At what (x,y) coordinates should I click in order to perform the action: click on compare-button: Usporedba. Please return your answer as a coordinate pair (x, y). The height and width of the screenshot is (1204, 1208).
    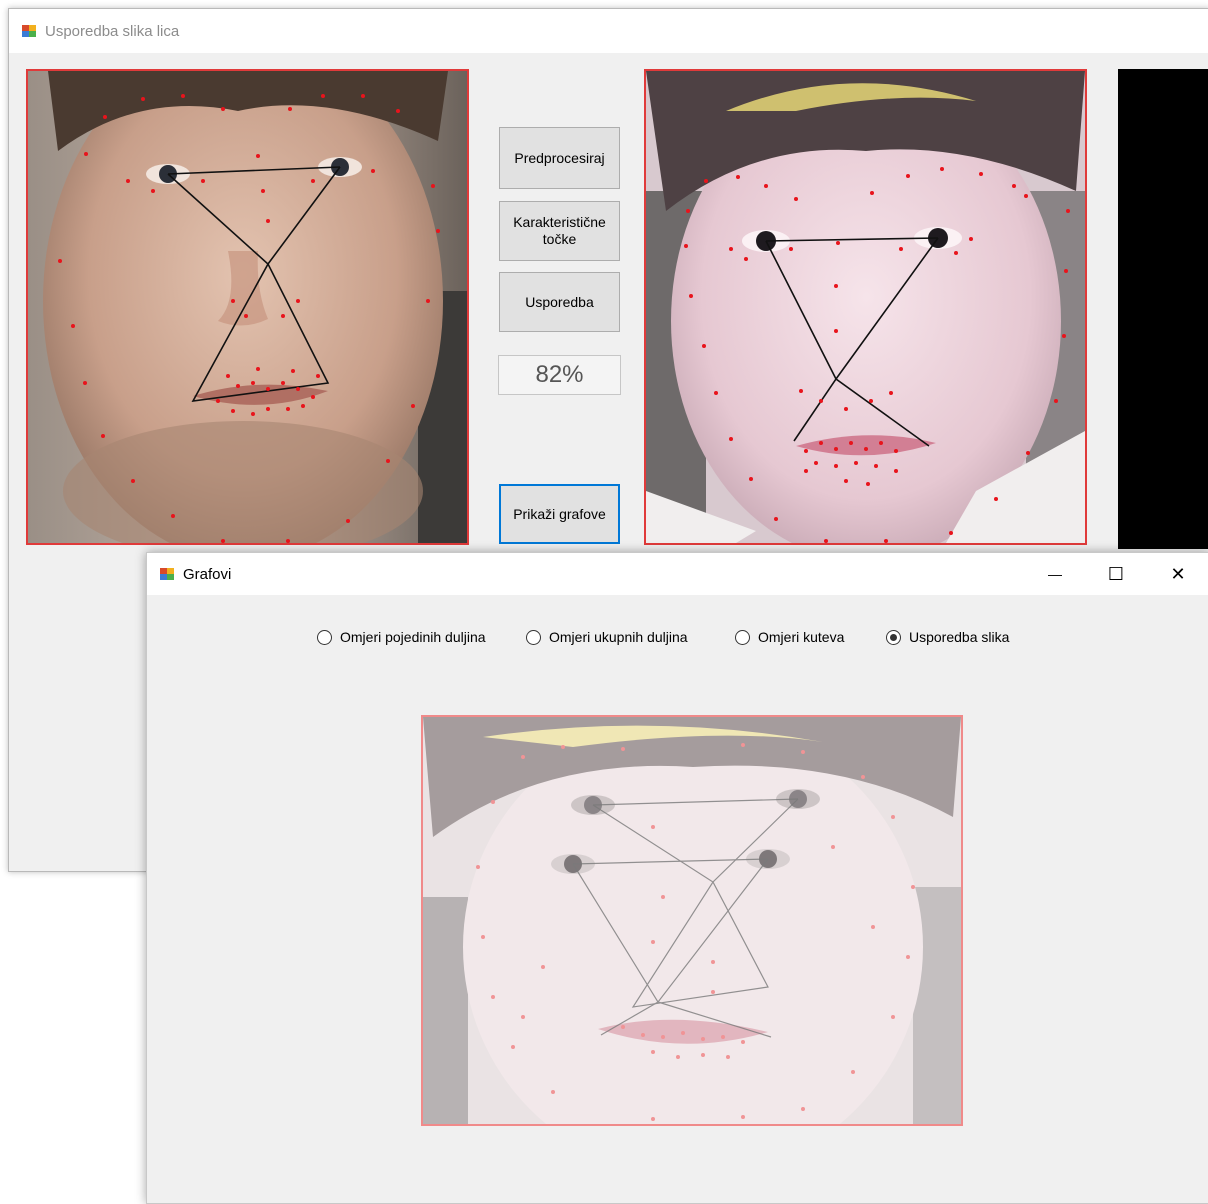
    Looking at the image, I should click on (559, 302).